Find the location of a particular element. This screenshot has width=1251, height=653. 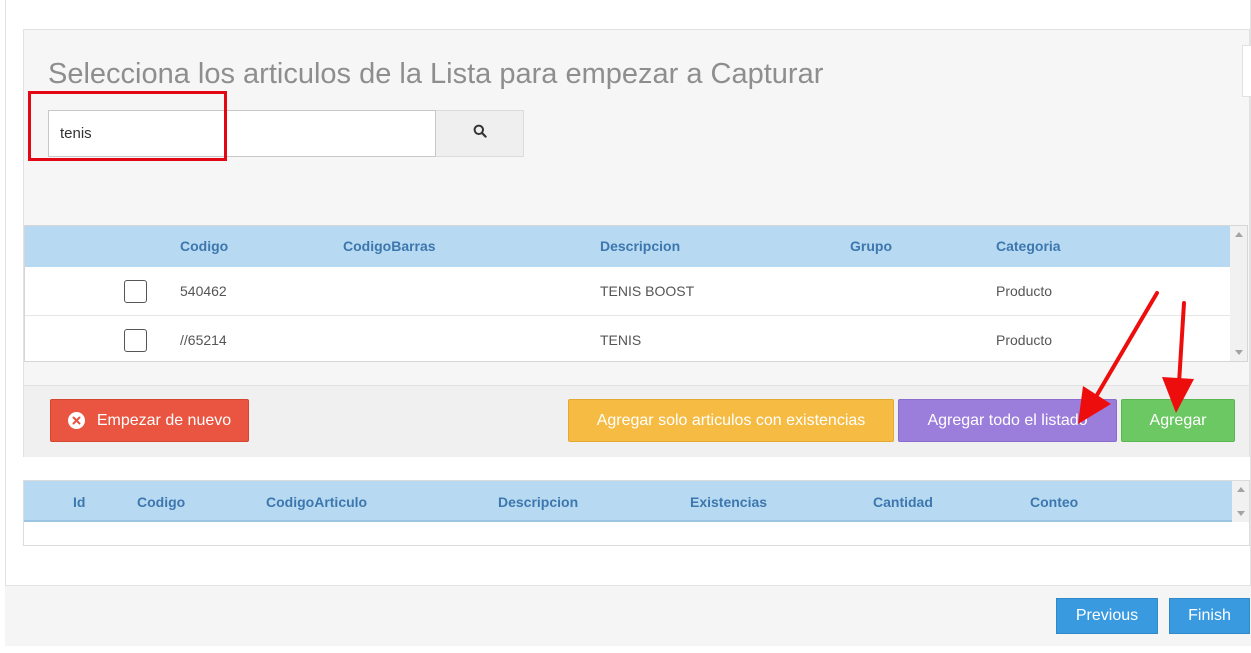

add-all-label: Agregar todo el listado is located at coordinates (1007, 420).